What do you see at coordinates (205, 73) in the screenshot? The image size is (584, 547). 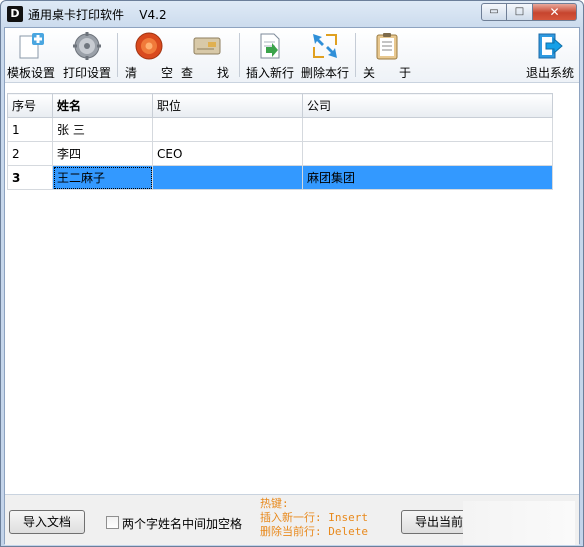 I see `search-label: 查 找` at bounding box center [205, 73].